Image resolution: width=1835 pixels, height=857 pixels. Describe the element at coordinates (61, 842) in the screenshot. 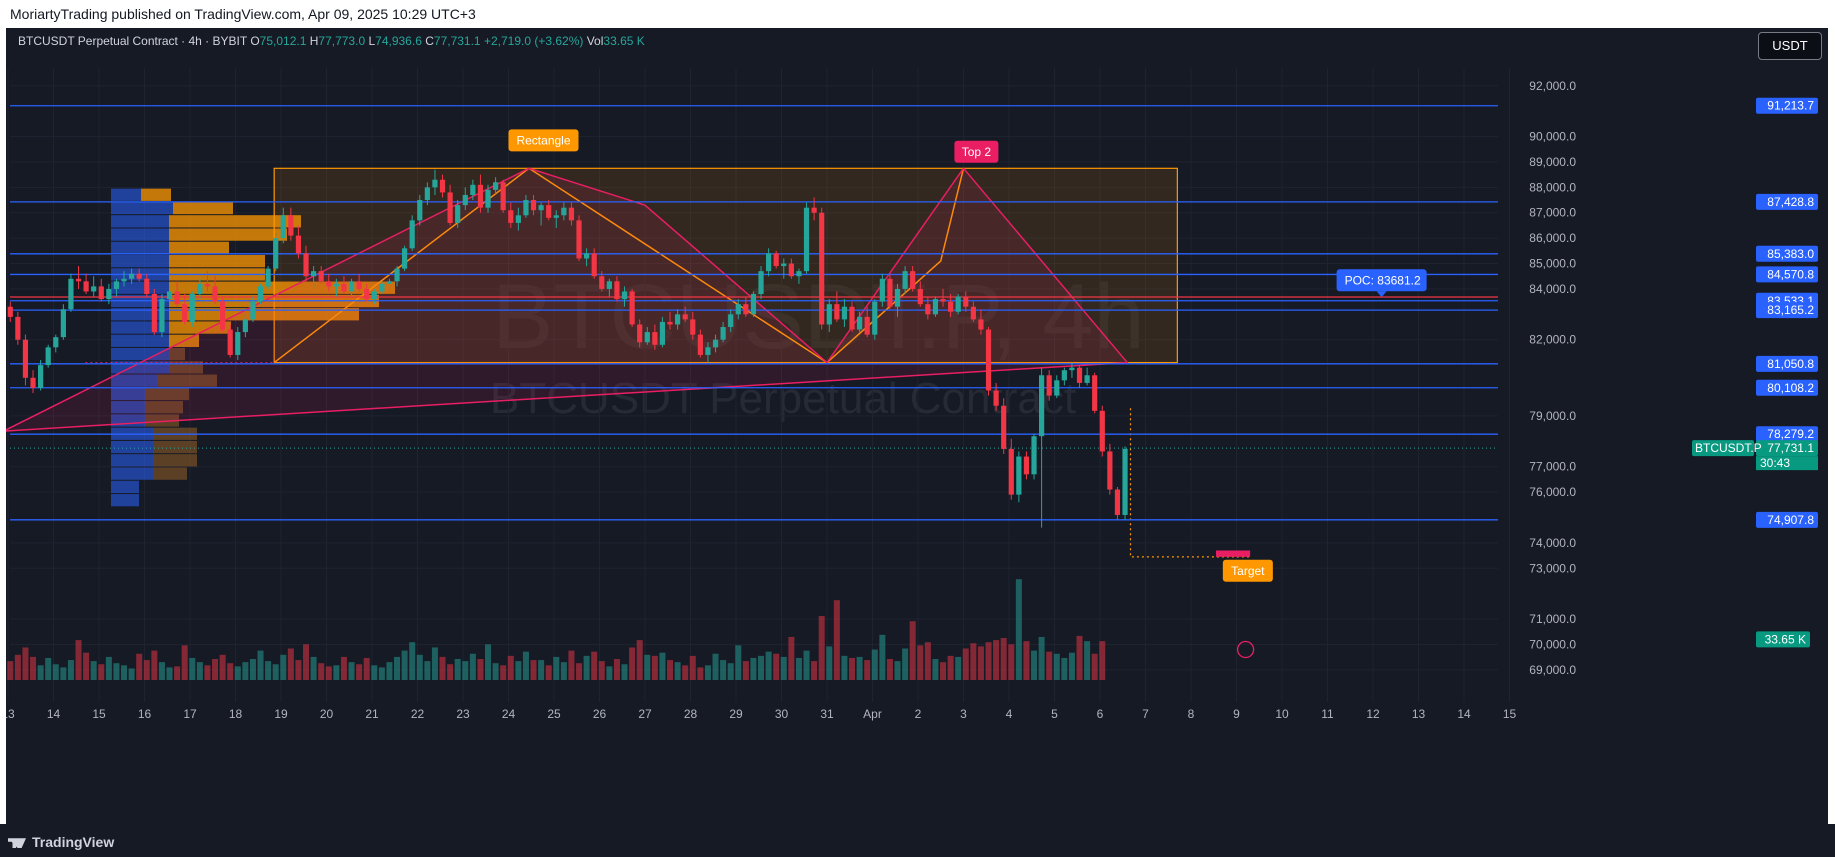

I see `tradingview-logo: TradingView` at that location.